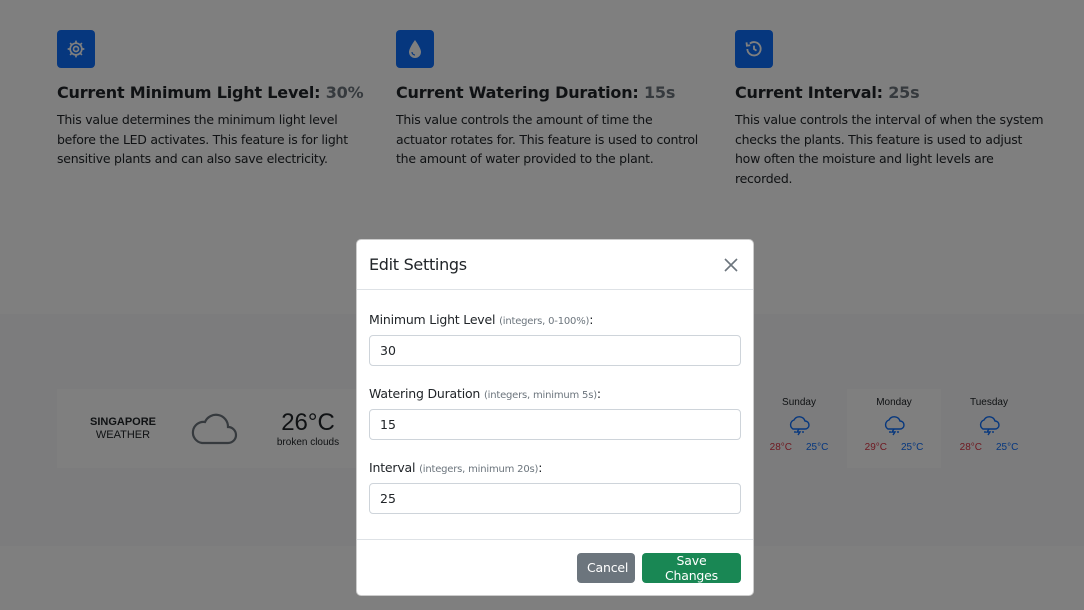  Describe the element at coordinates (555, 498) in the screenshot. I see `interval-input` at that location.